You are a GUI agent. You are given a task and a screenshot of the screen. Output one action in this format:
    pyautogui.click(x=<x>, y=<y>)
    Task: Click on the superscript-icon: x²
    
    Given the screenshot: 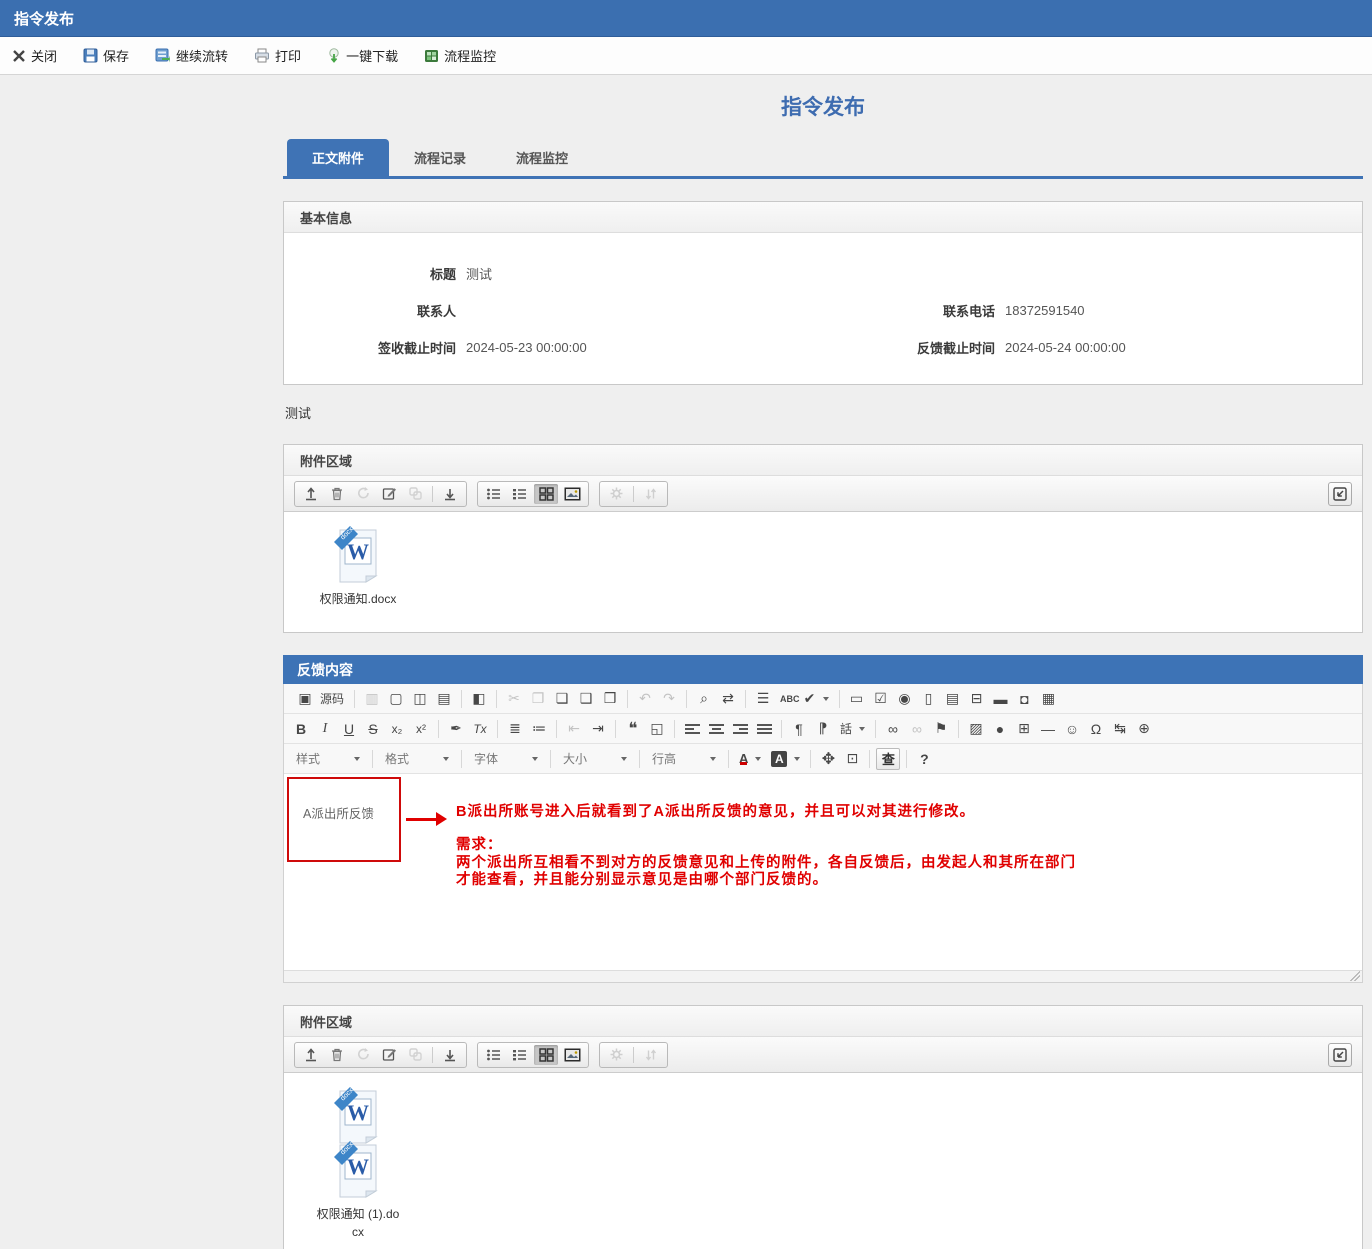 What is the action you would take?
    pyautogui.click(x=421, y=729)
    